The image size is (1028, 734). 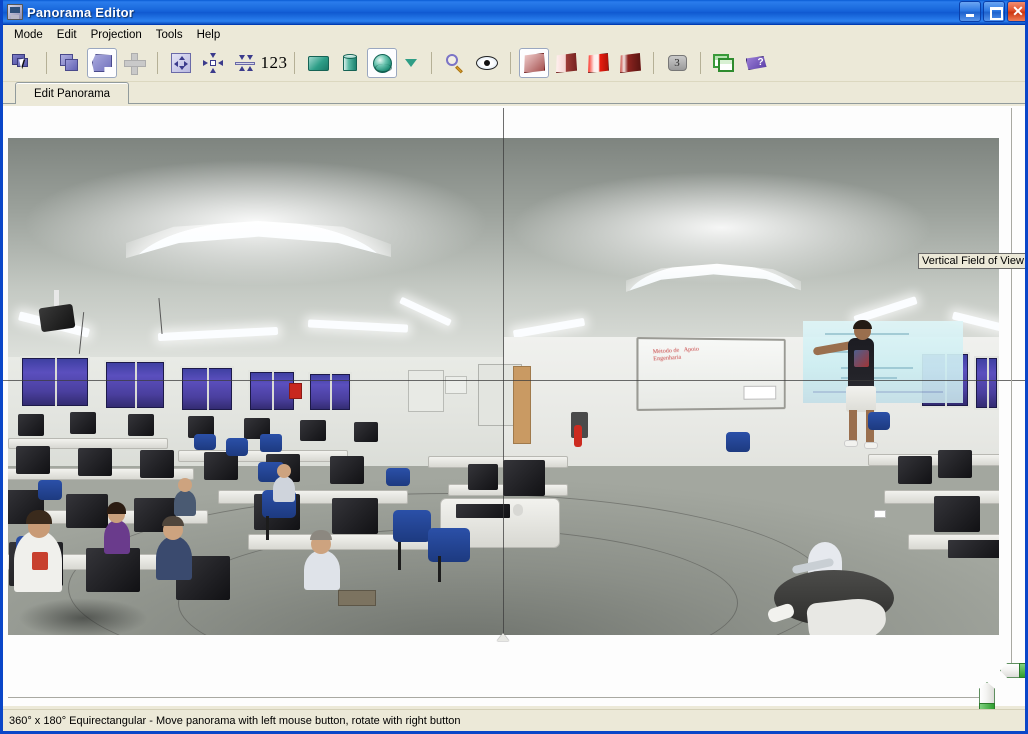 I want to click on cylinder-projection-icon, so click(x=350, y=63).